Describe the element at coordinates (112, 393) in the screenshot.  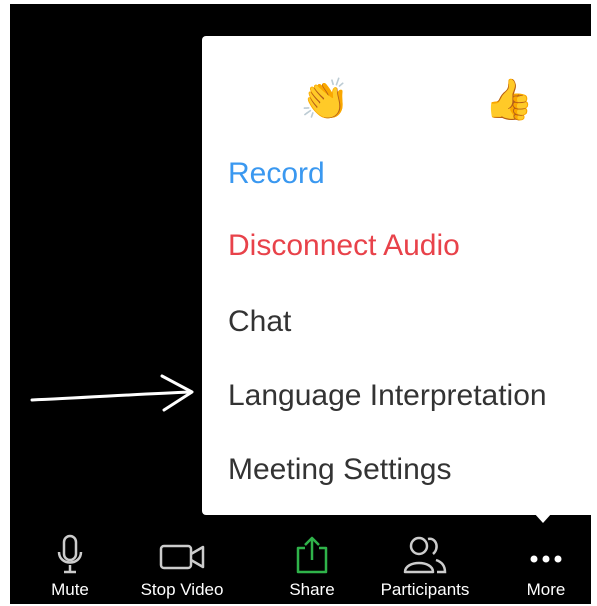
I see `annotation-arrow-icon` at that location.